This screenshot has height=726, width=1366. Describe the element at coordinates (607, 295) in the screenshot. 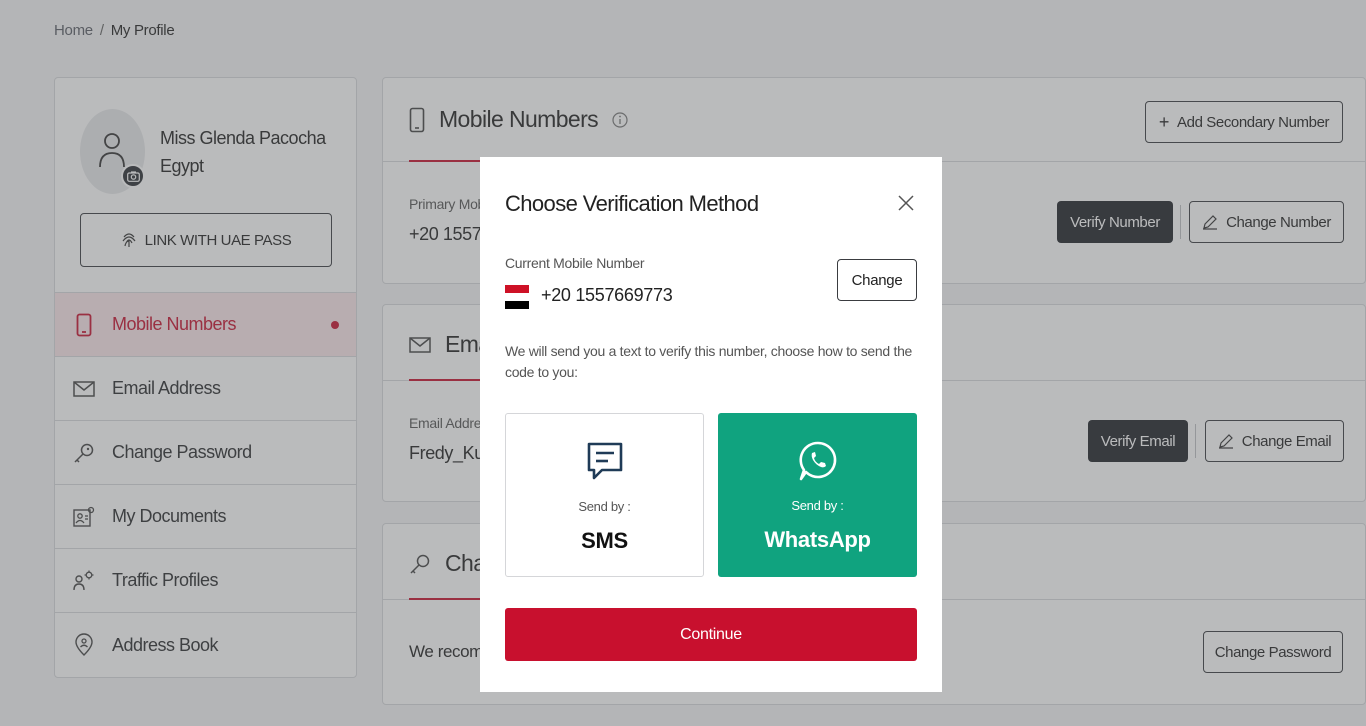

I see `current-mobile-number: +20 1557669773` at that location.